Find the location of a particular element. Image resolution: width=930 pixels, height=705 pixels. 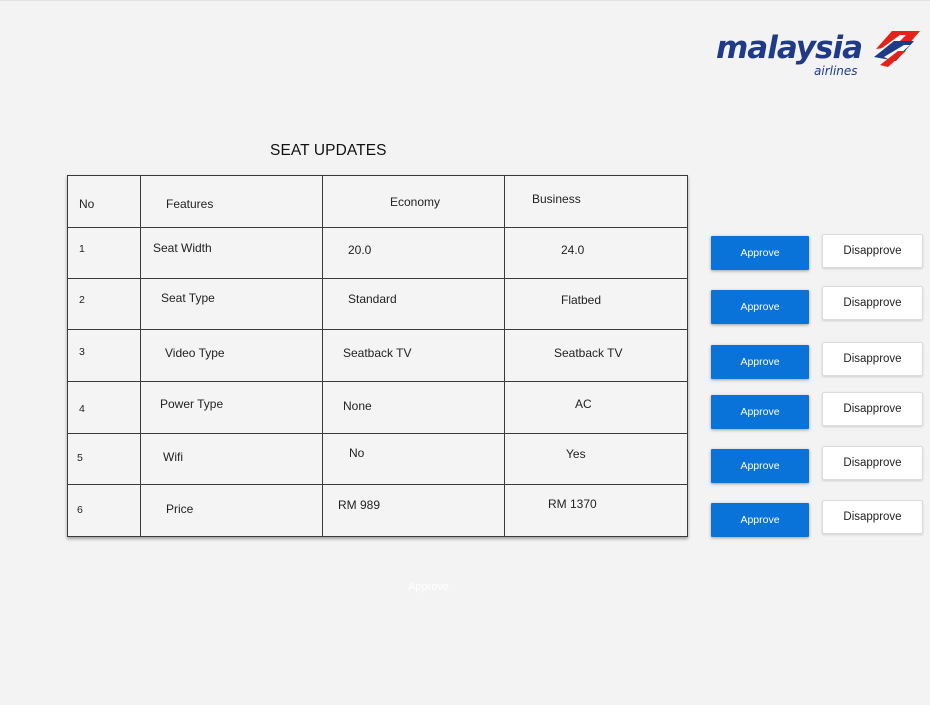

disapprove-button-row-3: Disapprove is located at coordinates (872, 359).